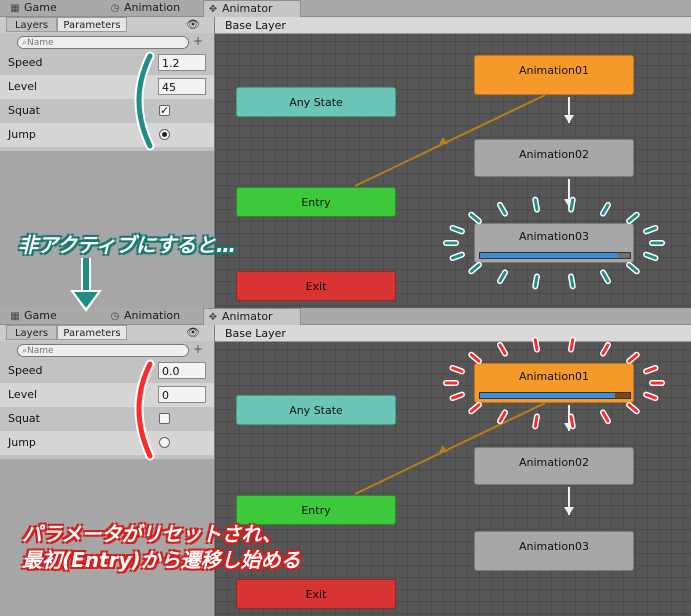  I want to click on param-row-speed: Speed 1.2, so click(107, 63).